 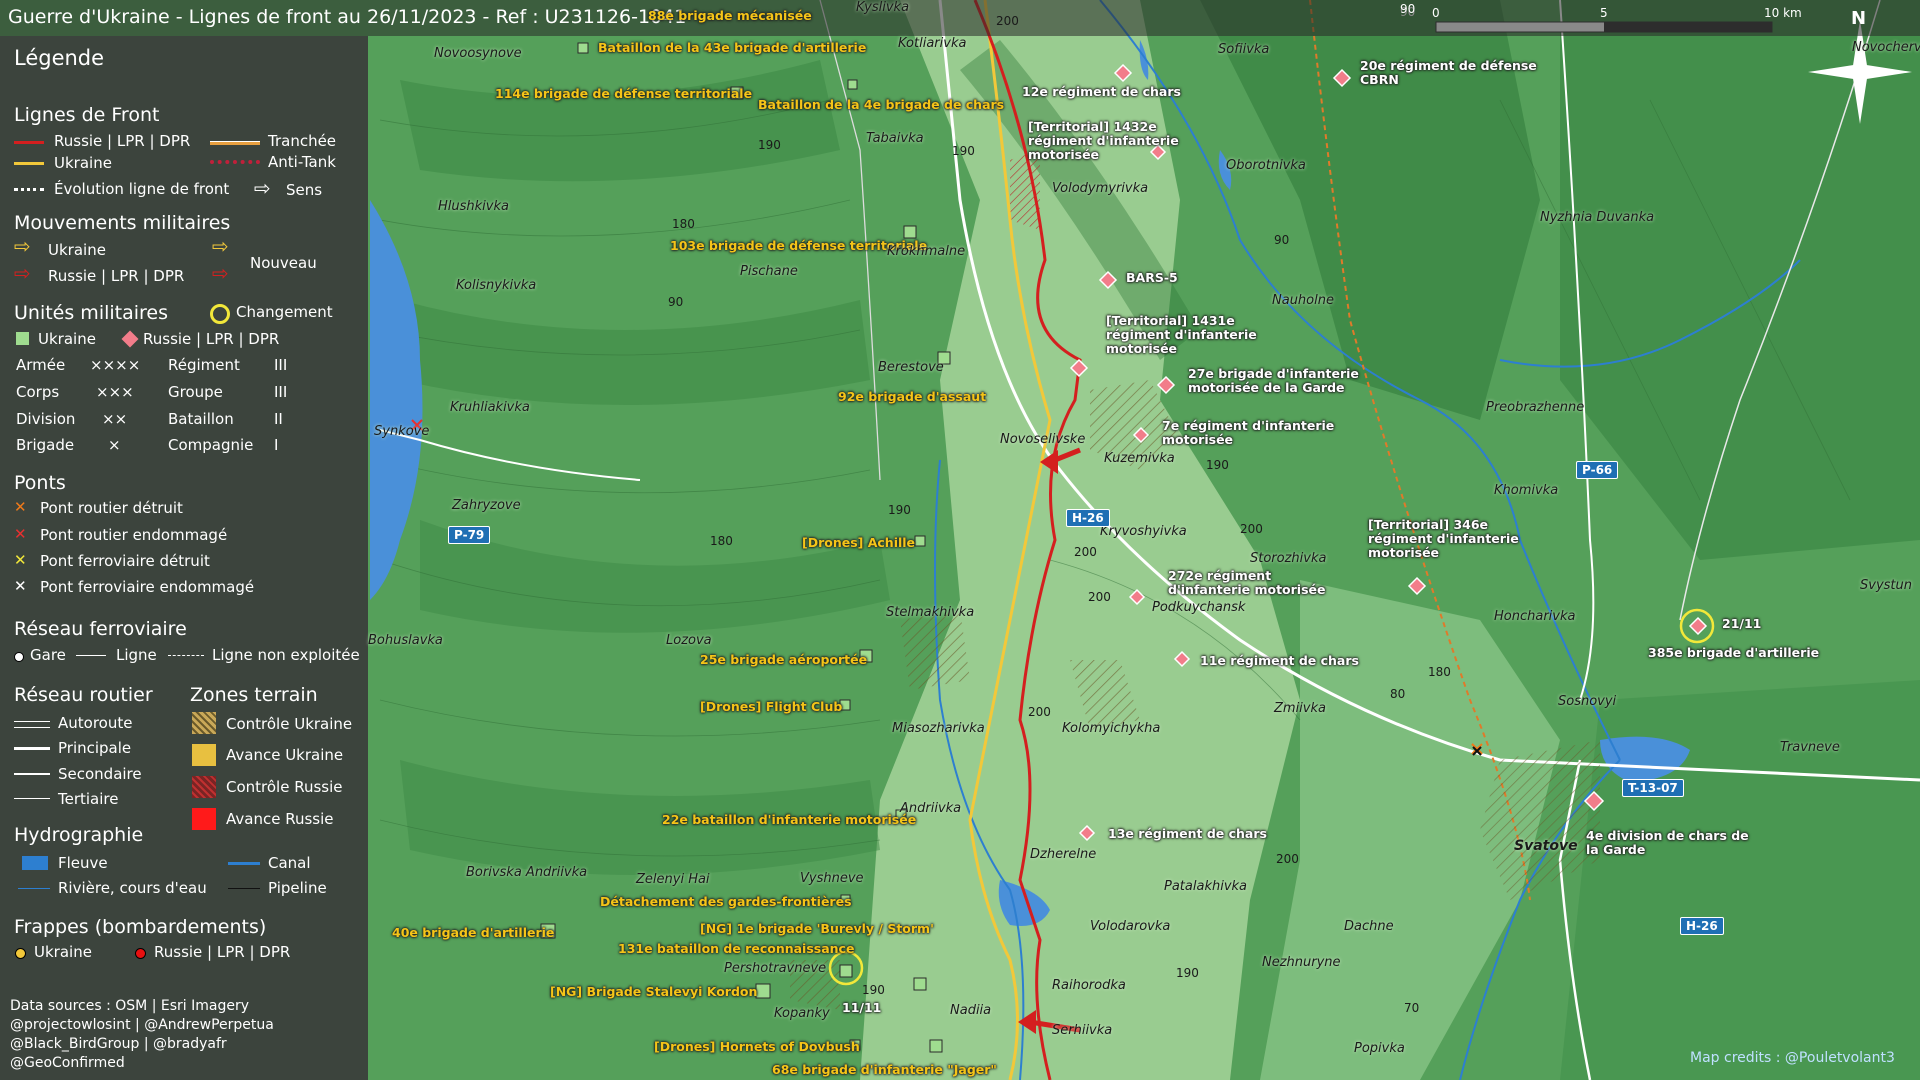 I want to click on hydro-stream-label: Rivière, cours d'eau, so click(x=132, y=888).